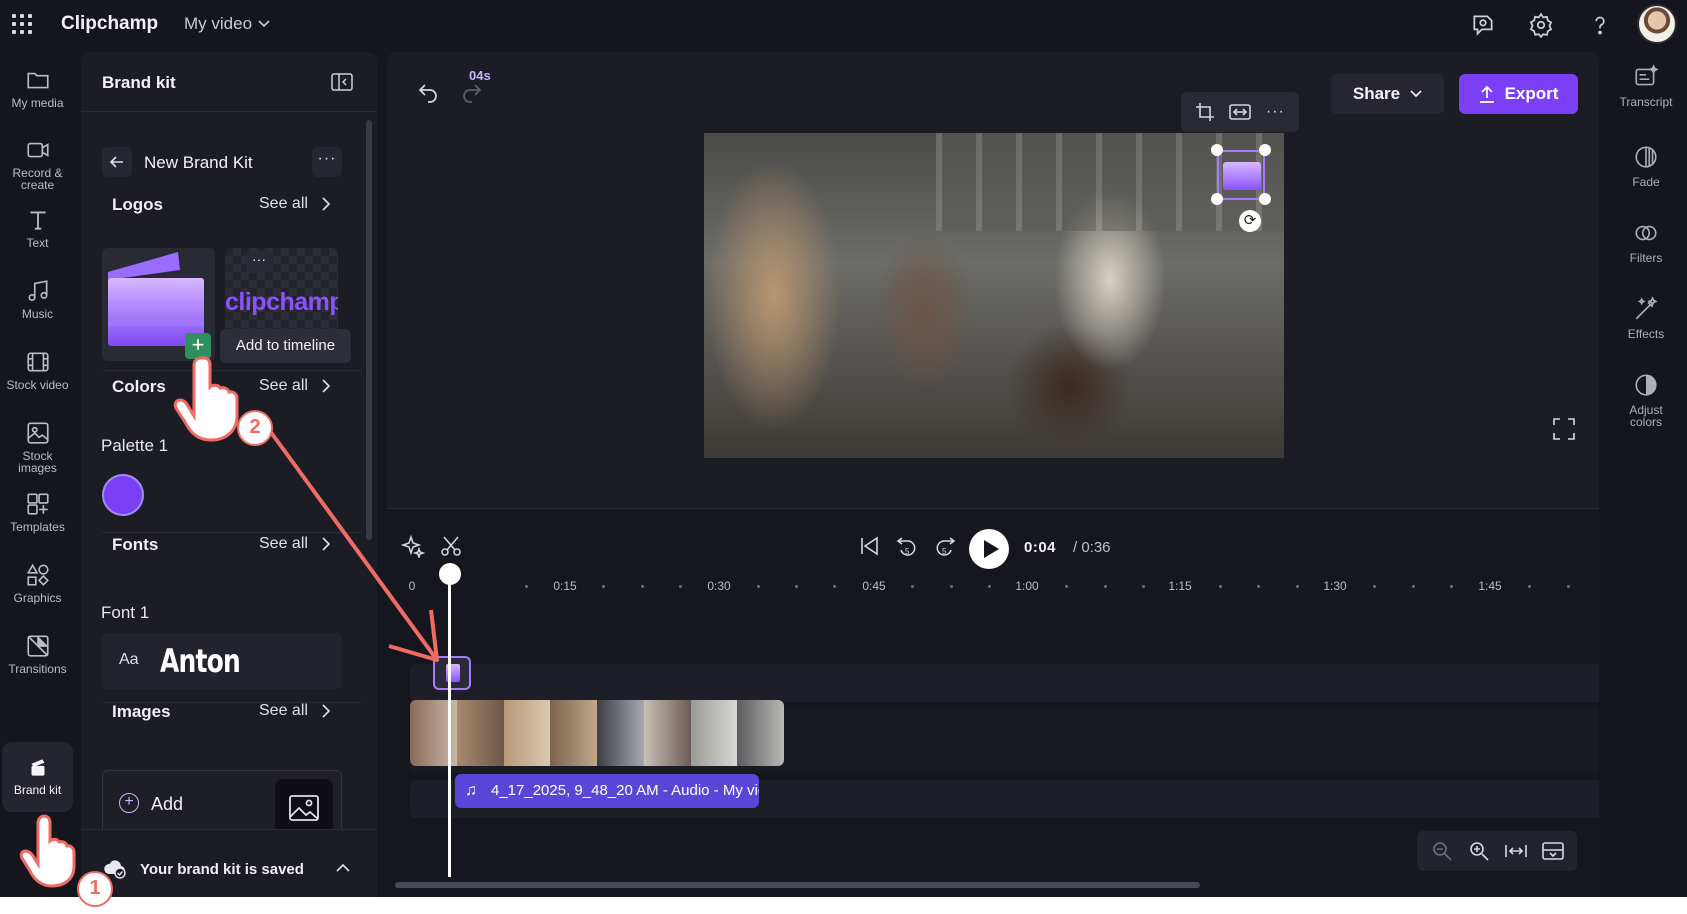 The image size is (1687, 914). I want to click on annotation-overlay, so click(229, 622).